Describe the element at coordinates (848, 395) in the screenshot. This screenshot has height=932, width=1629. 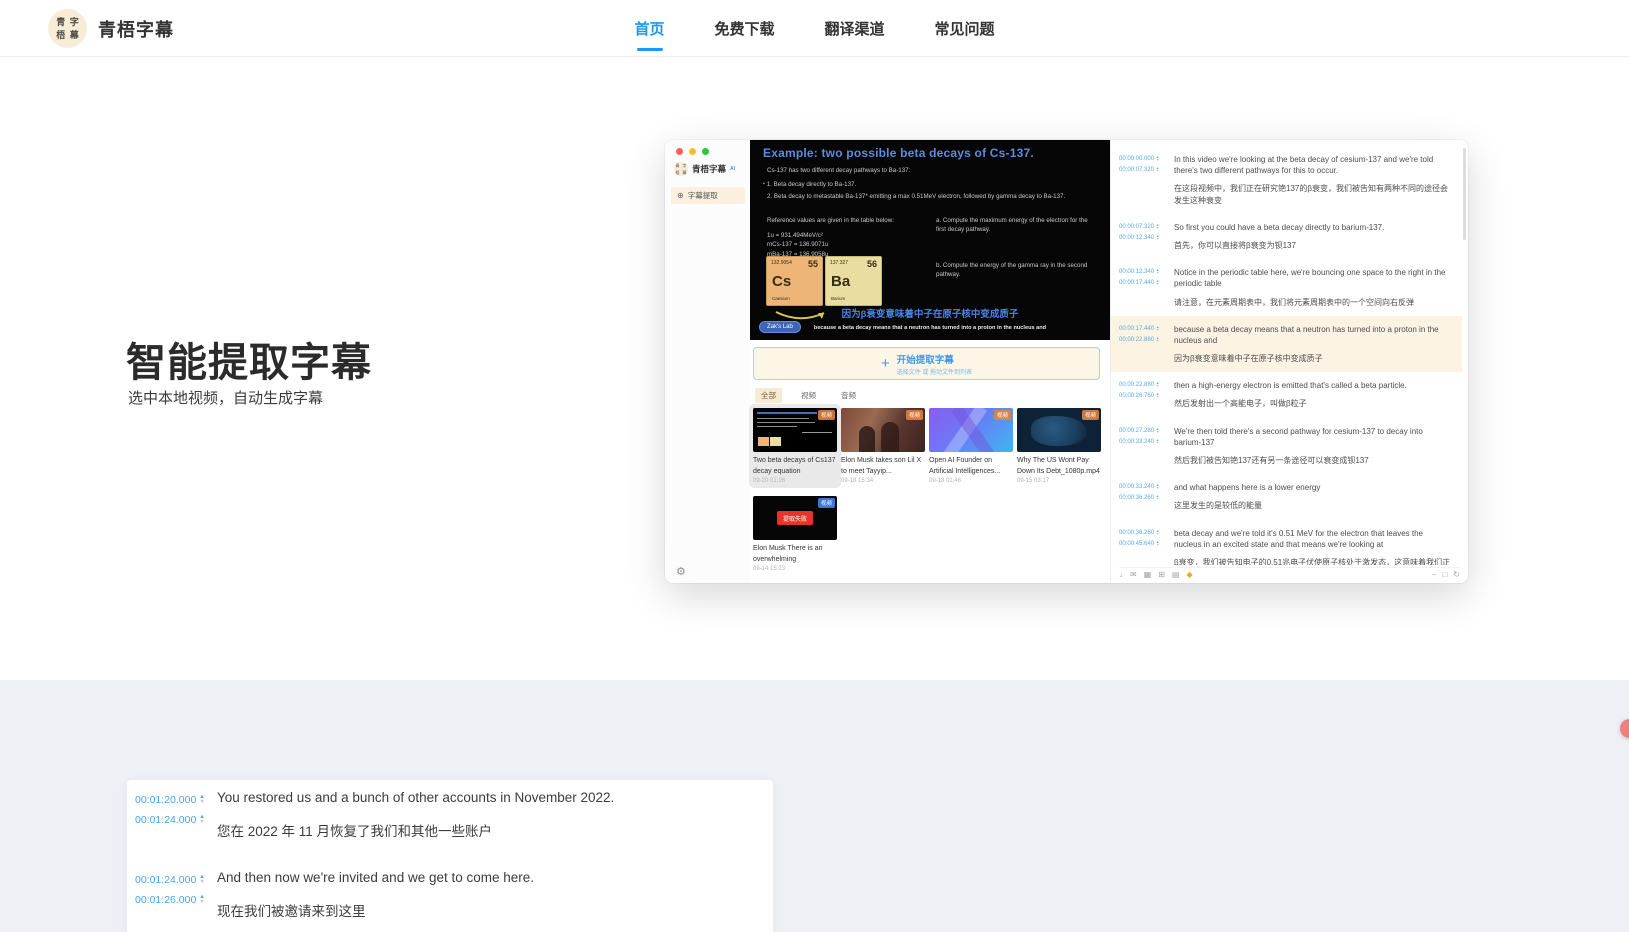
I see `tab-audio: 音频` at that location.